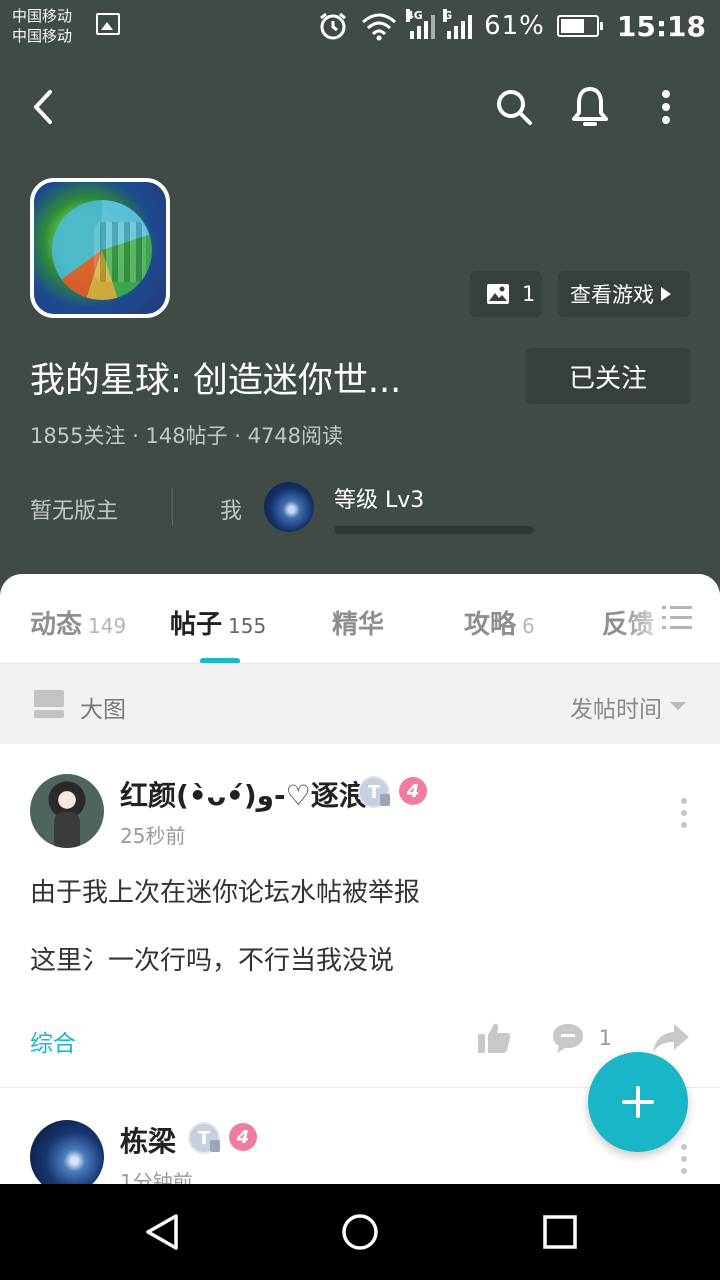  What do you see at coordinates (661, 26) in the screenshot?
I see `clock: 15:18` at bounding box center [661, 26].